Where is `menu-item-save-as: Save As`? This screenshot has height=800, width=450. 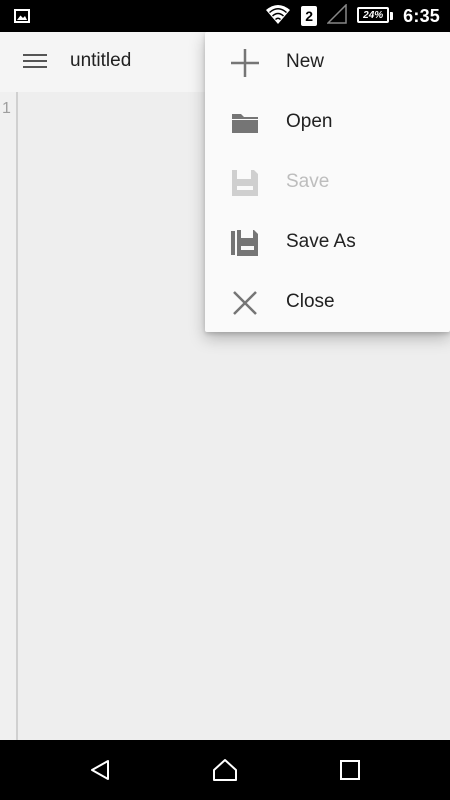 menu-item-save-as: Save As is located at coordinates (327, 242).